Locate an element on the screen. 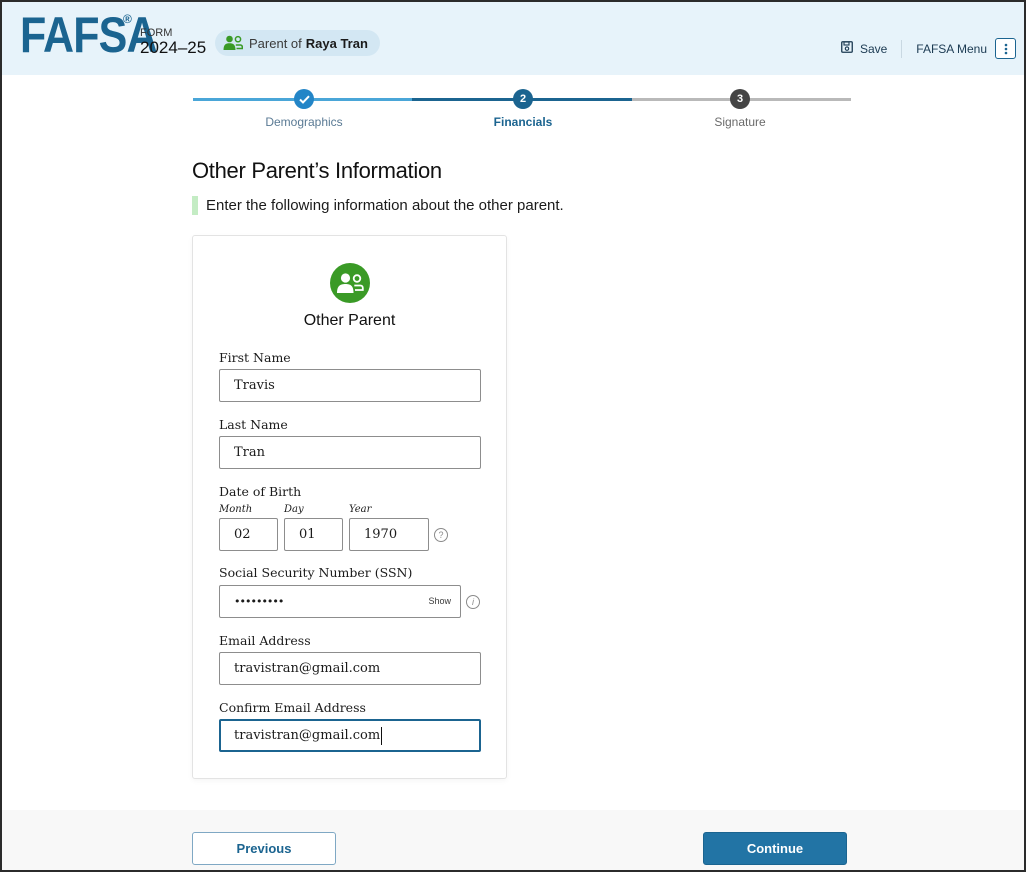  ssn-masked-value: ••••••••• is located at coordinates (259, 601).